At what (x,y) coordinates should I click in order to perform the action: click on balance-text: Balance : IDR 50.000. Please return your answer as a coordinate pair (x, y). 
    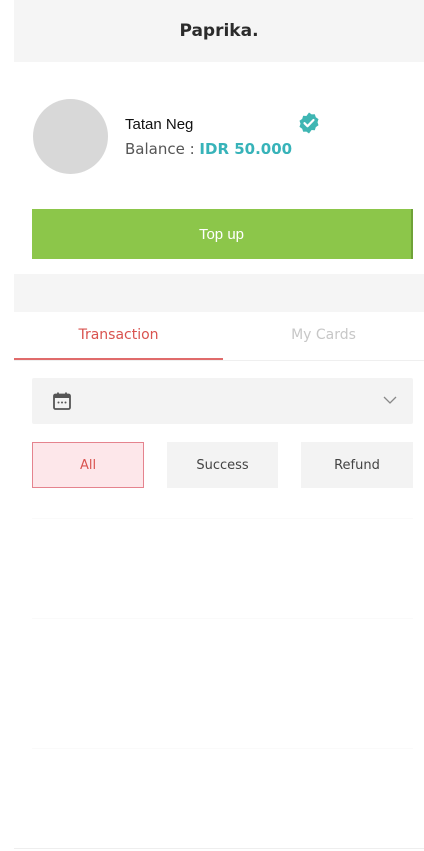
    Looking at the image, I should click on (208, 149).